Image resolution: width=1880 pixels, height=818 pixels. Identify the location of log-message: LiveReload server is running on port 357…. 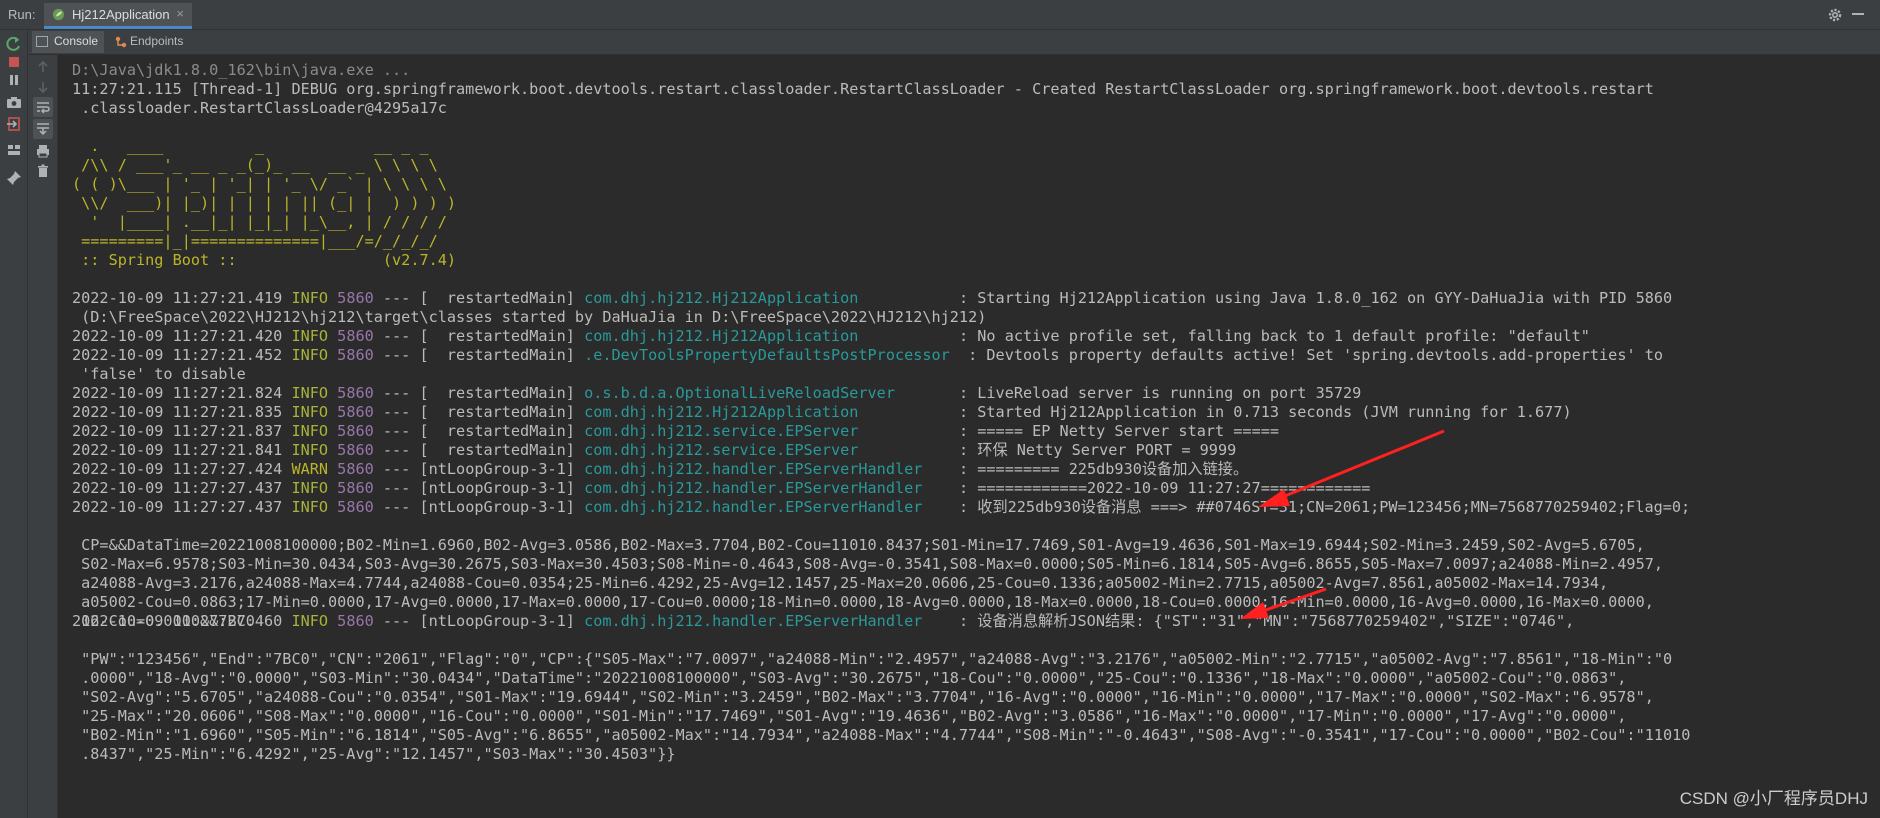
(1169, 393).